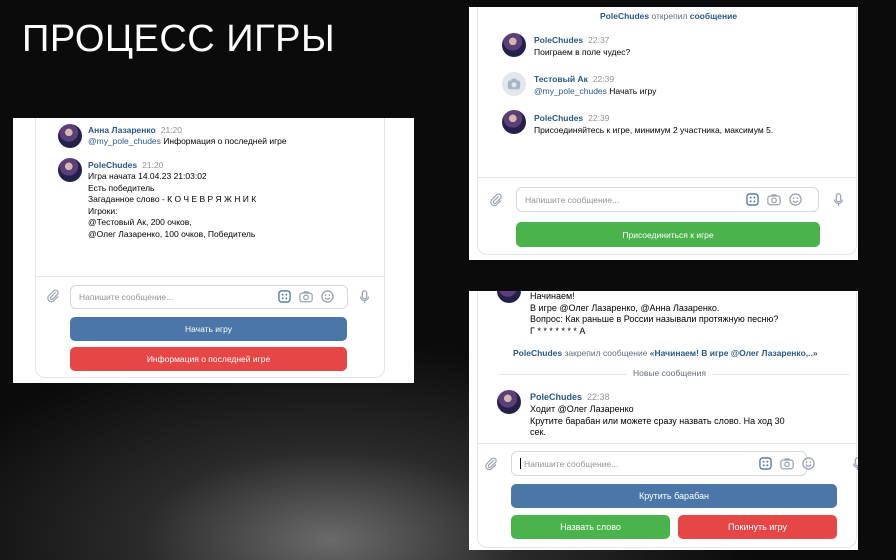 This screenshot has height=560, width=896. What do you see at coordinates (558, 330) in the screenshot?
I see `message-line: Г * * * * * * * А` at bounding box center [558, 330].